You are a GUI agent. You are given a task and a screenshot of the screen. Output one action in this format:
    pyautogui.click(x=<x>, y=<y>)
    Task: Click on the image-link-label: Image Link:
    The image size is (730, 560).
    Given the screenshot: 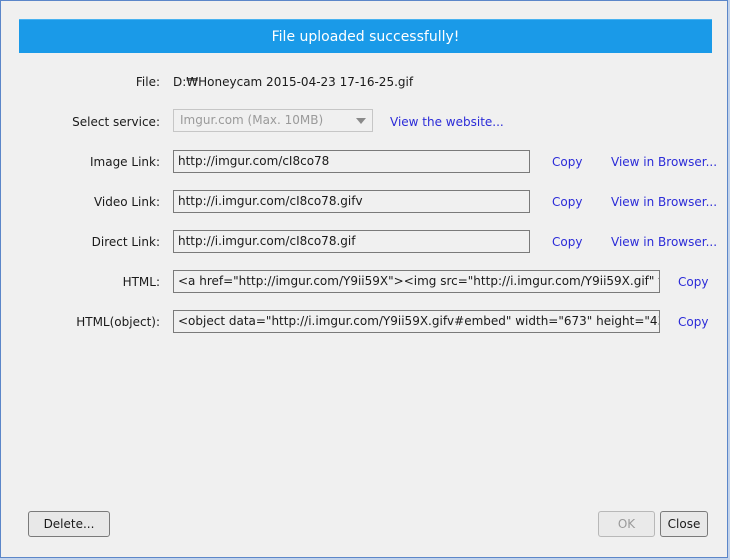 What is the action you would take?
    pyautogui.click(x=124, y=162)
    